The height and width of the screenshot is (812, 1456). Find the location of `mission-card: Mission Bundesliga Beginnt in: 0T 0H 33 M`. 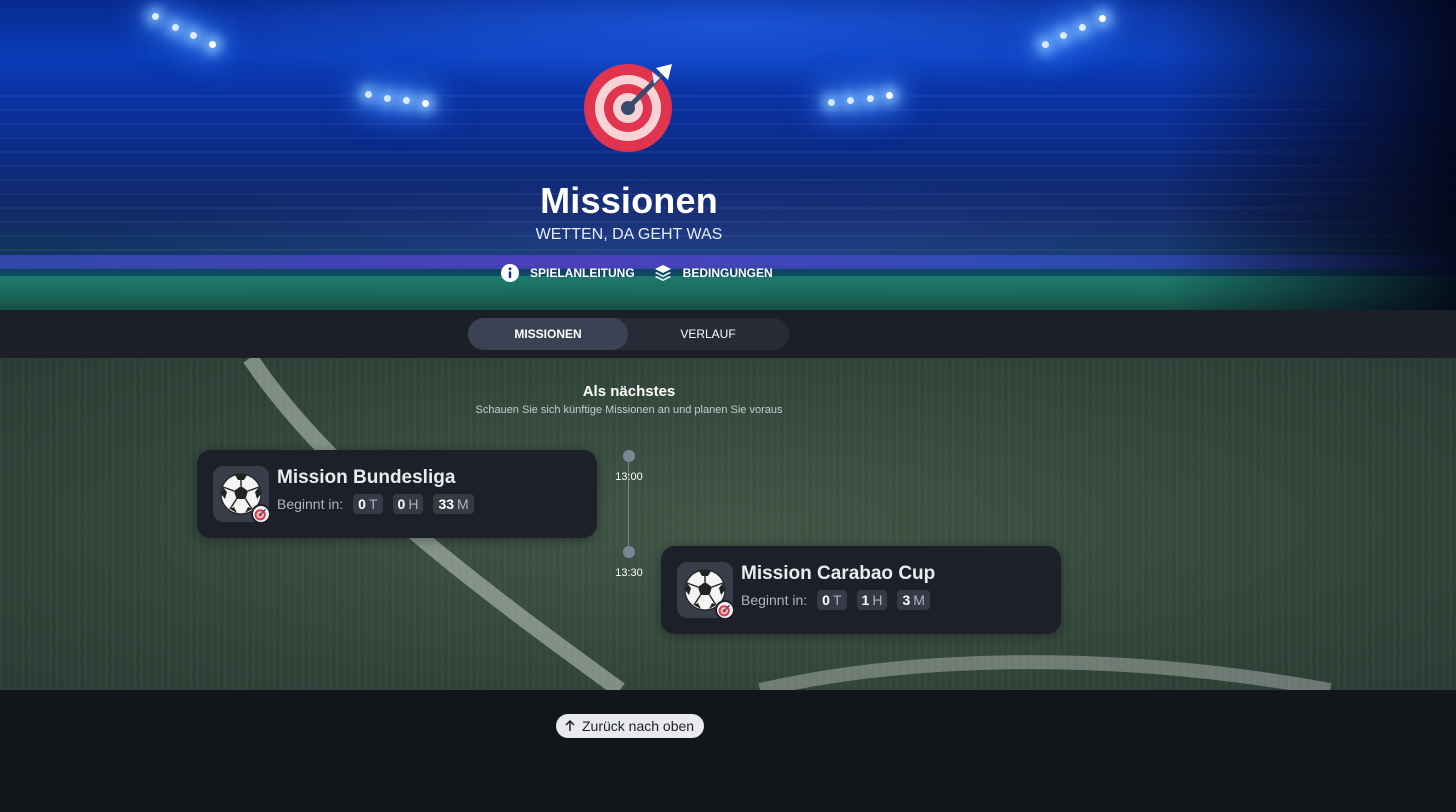

mission-card: Mission Bundesliga Beginnt in: 0T 0H 33 M is located at coordinates (397, 494).